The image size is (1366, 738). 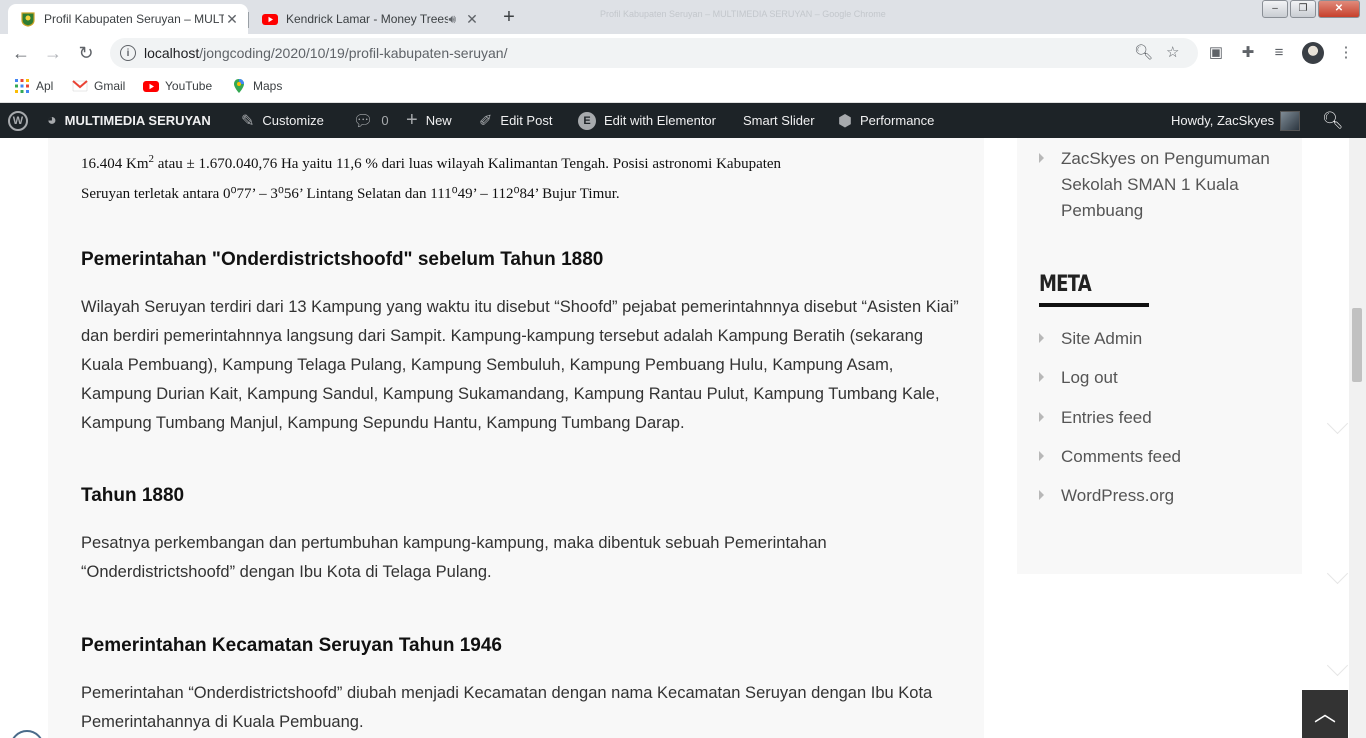 What do you see at coordinates (452, 19) in the screenshot?
I see `speaker-icon: 🔊︎` at bounding box center [452, 19].